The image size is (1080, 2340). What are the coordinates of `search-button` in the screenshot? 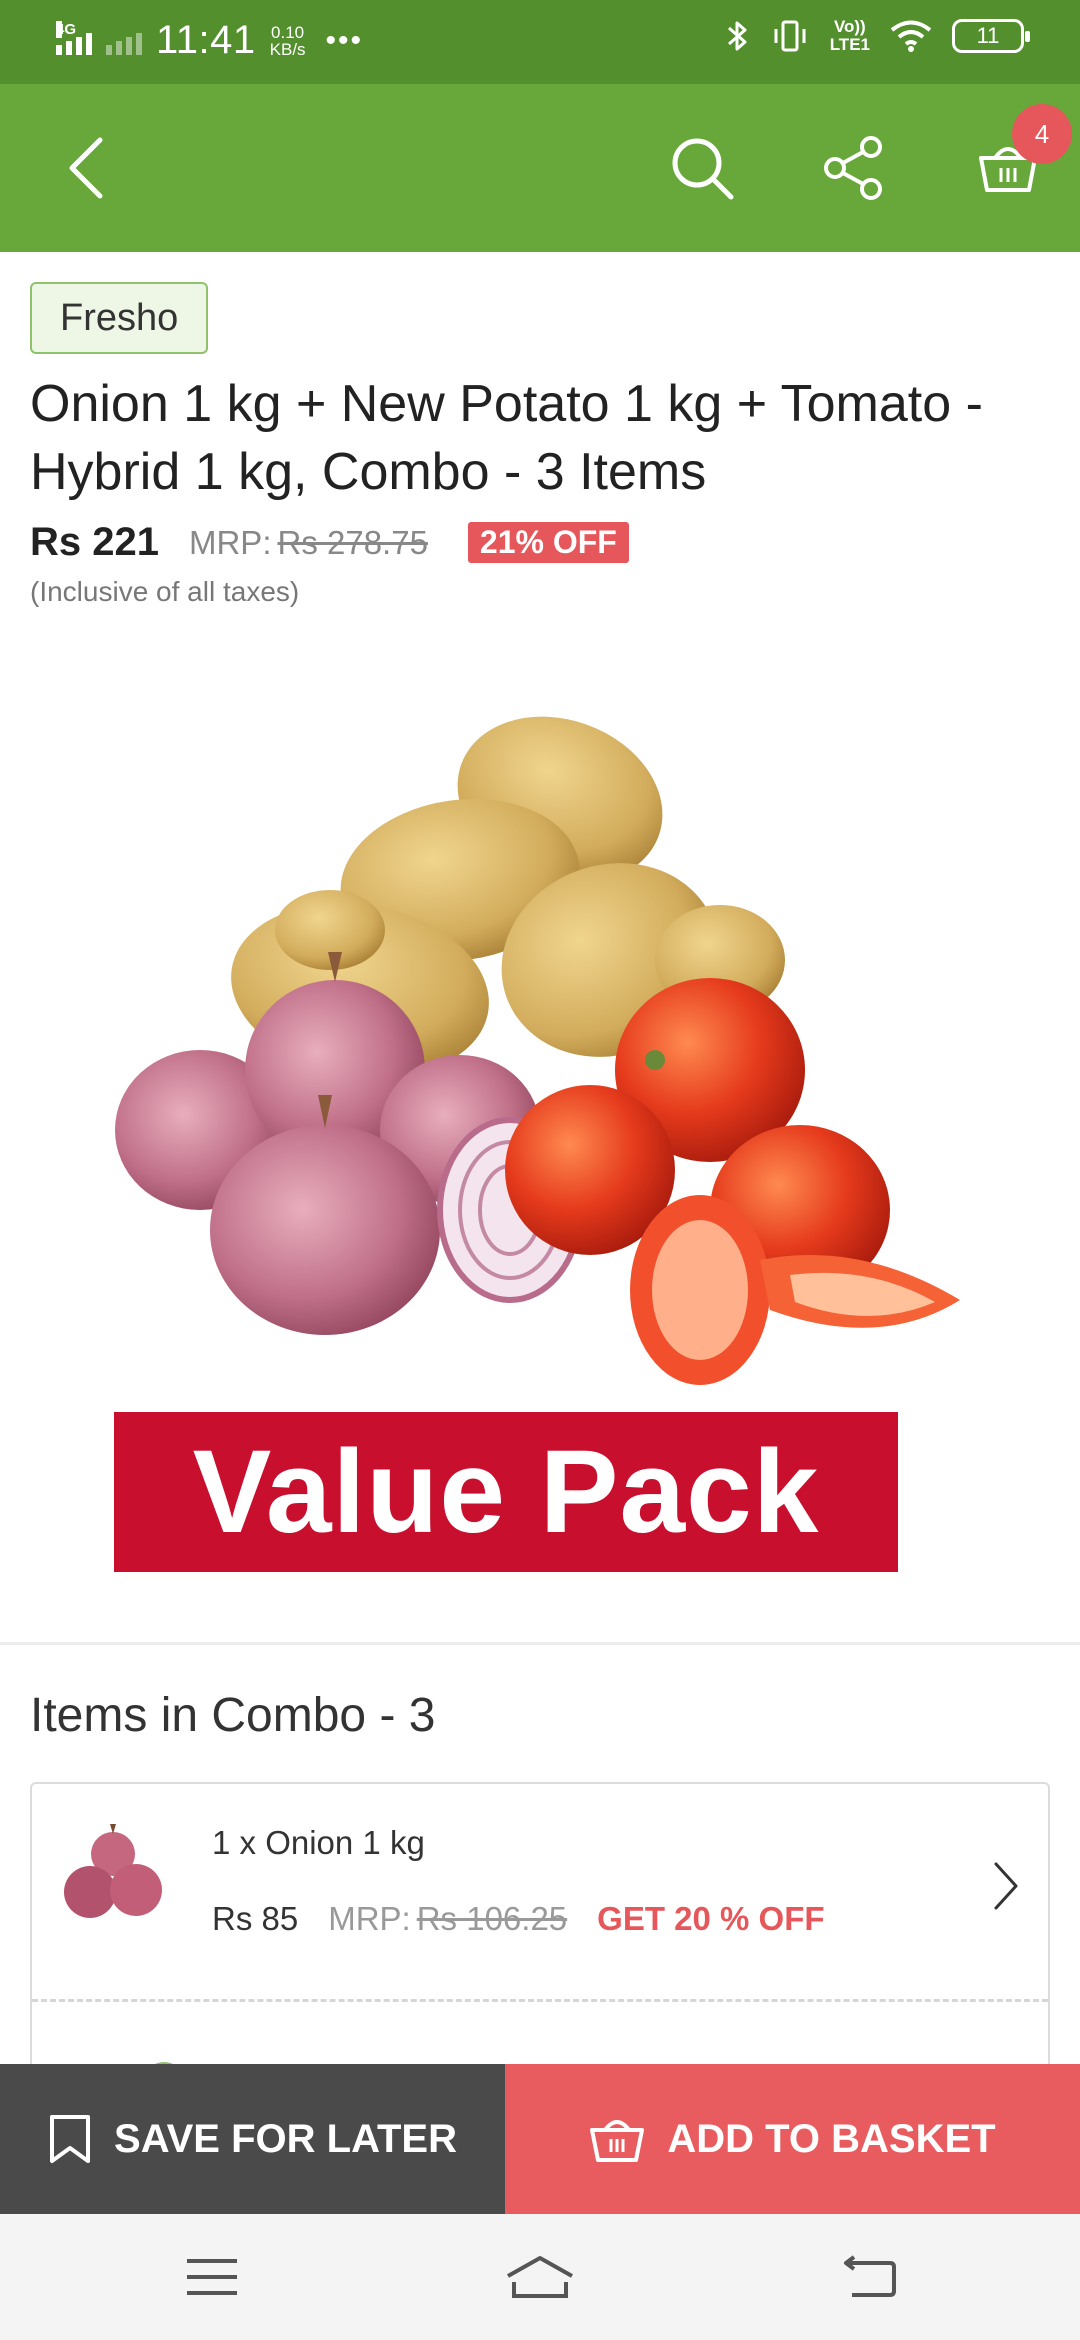 It's located at (702, 168).